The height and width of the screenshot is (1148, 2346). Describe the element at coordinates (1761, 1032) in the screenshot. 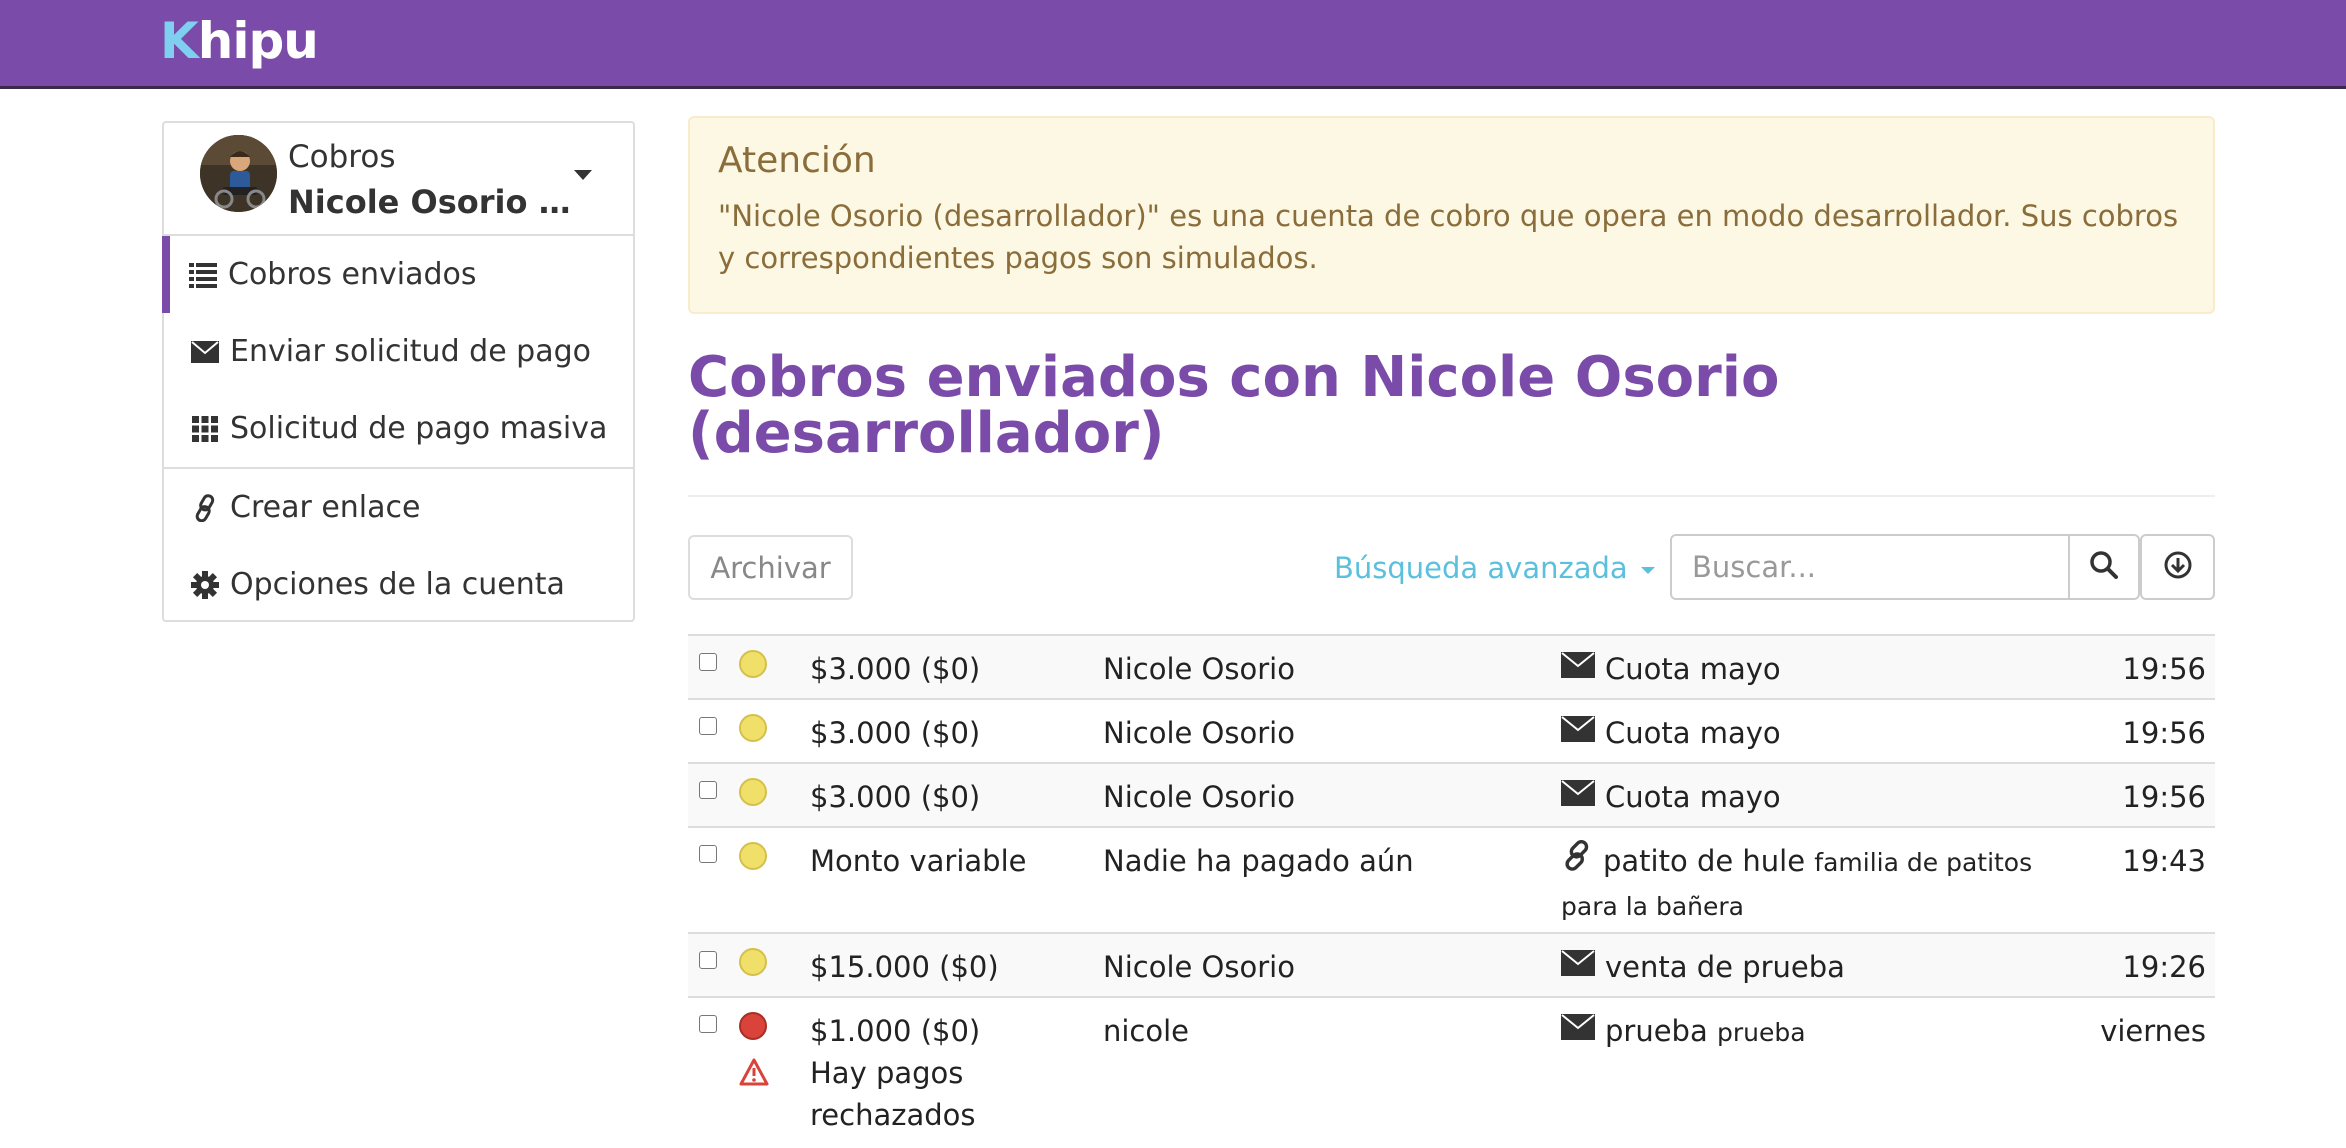

I see `row-subject-detail: prueba` at that location.